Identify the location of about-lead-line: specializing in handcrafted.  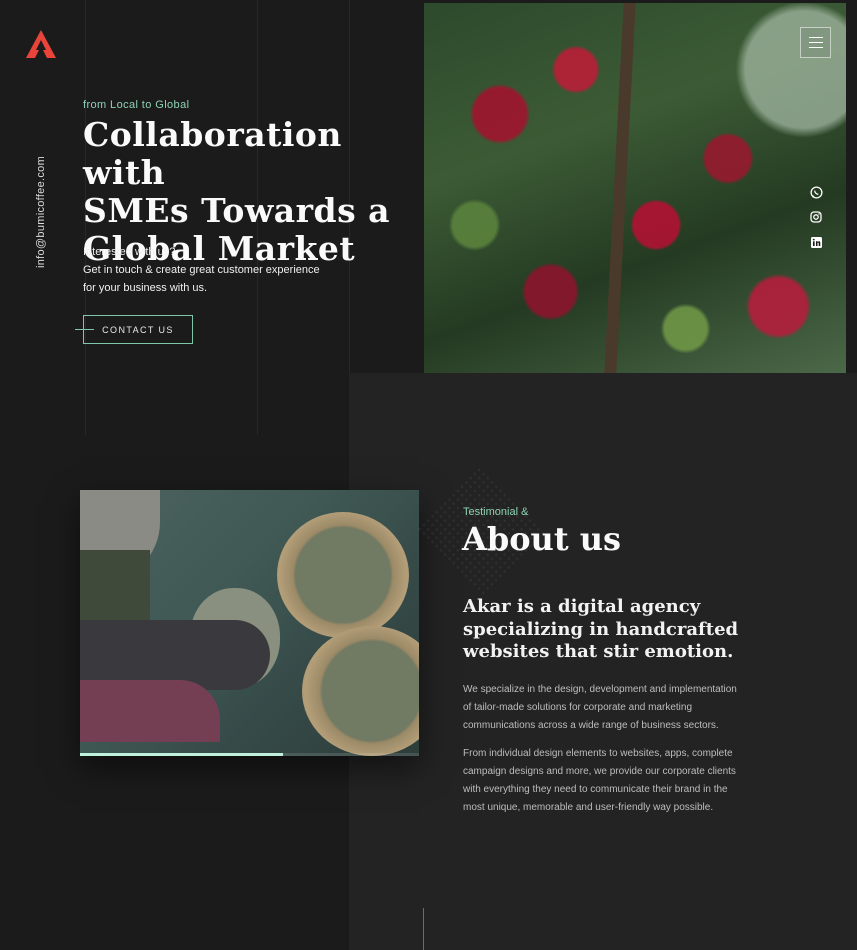
(601, 629).